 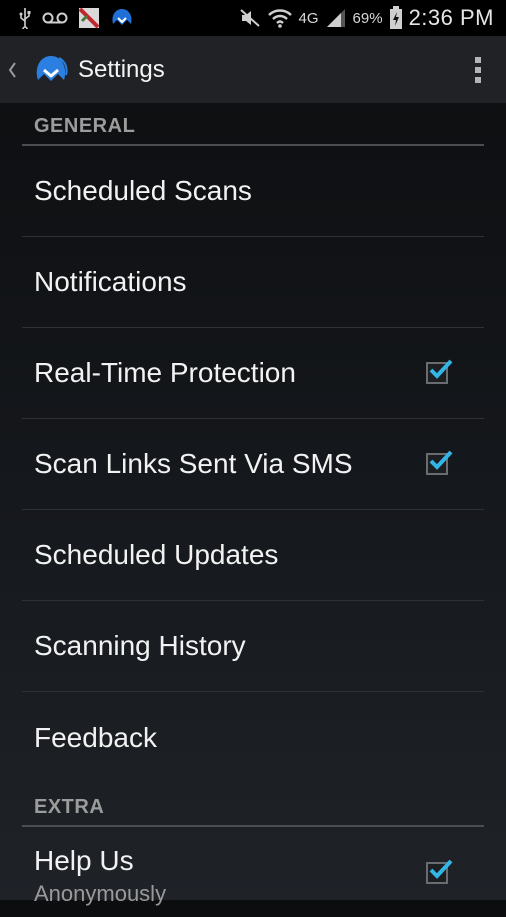 What do you see at coordinates (253, 646) in the screenshot?
I see `pref-scanning-history: Scanning History` at bounding box center [253, 646].